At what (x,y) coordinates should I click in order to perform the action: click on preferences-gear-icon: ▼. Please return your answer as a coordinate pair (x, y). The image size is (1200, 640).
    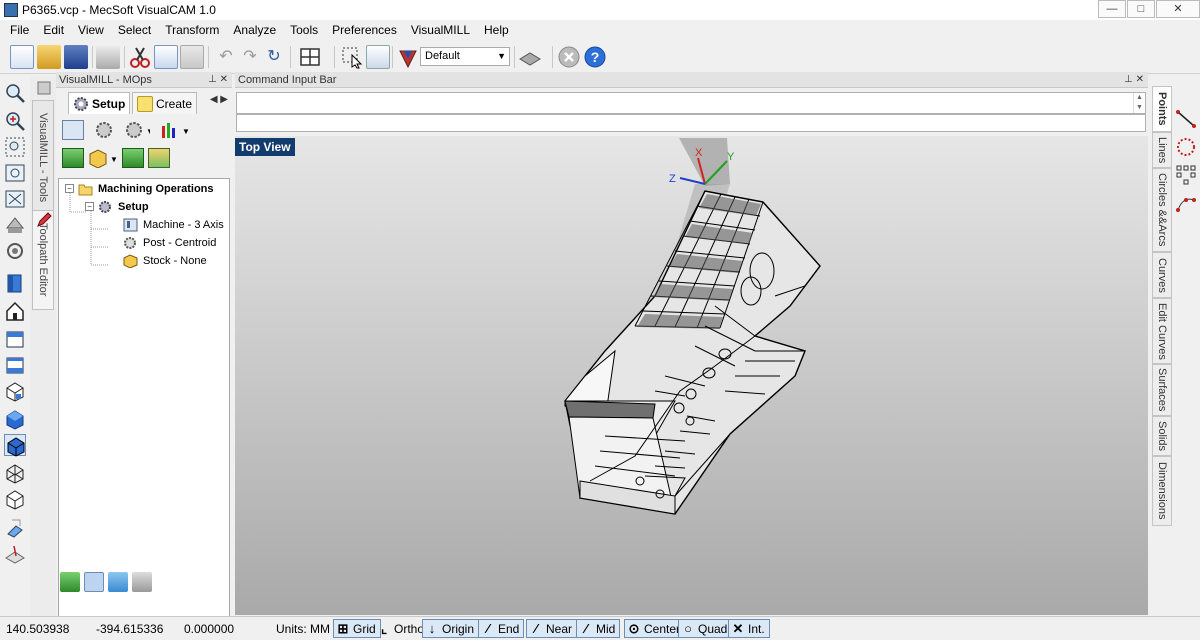
    Looking at the image, I should click on (139, 130).